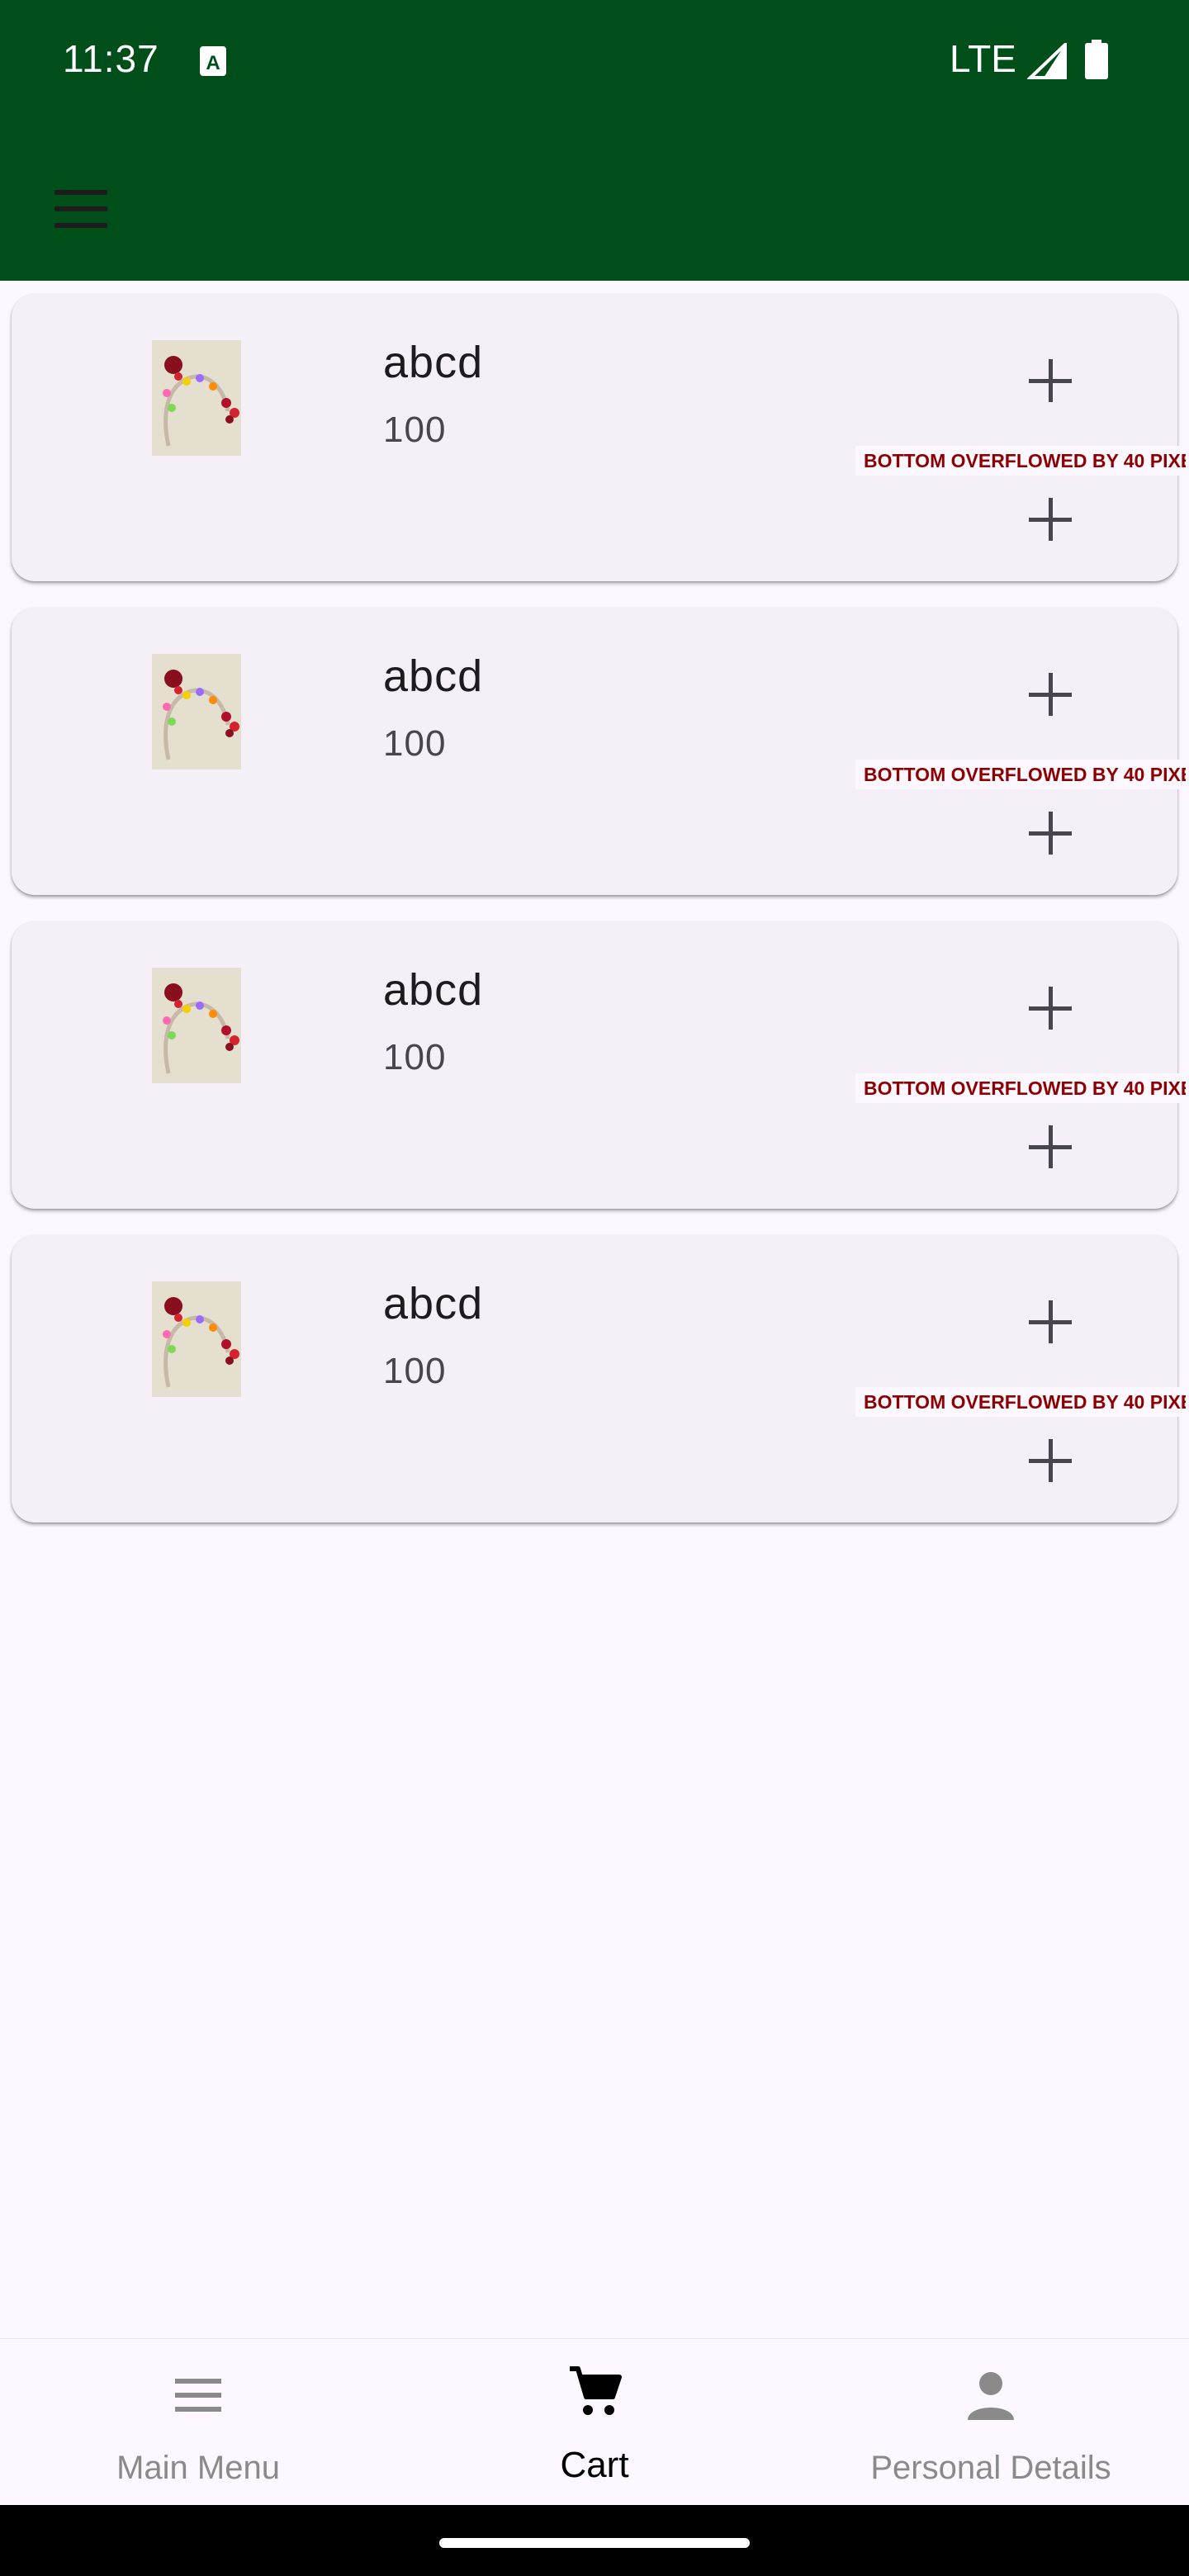  I want to click on cart-icon, so click(596, 2390).